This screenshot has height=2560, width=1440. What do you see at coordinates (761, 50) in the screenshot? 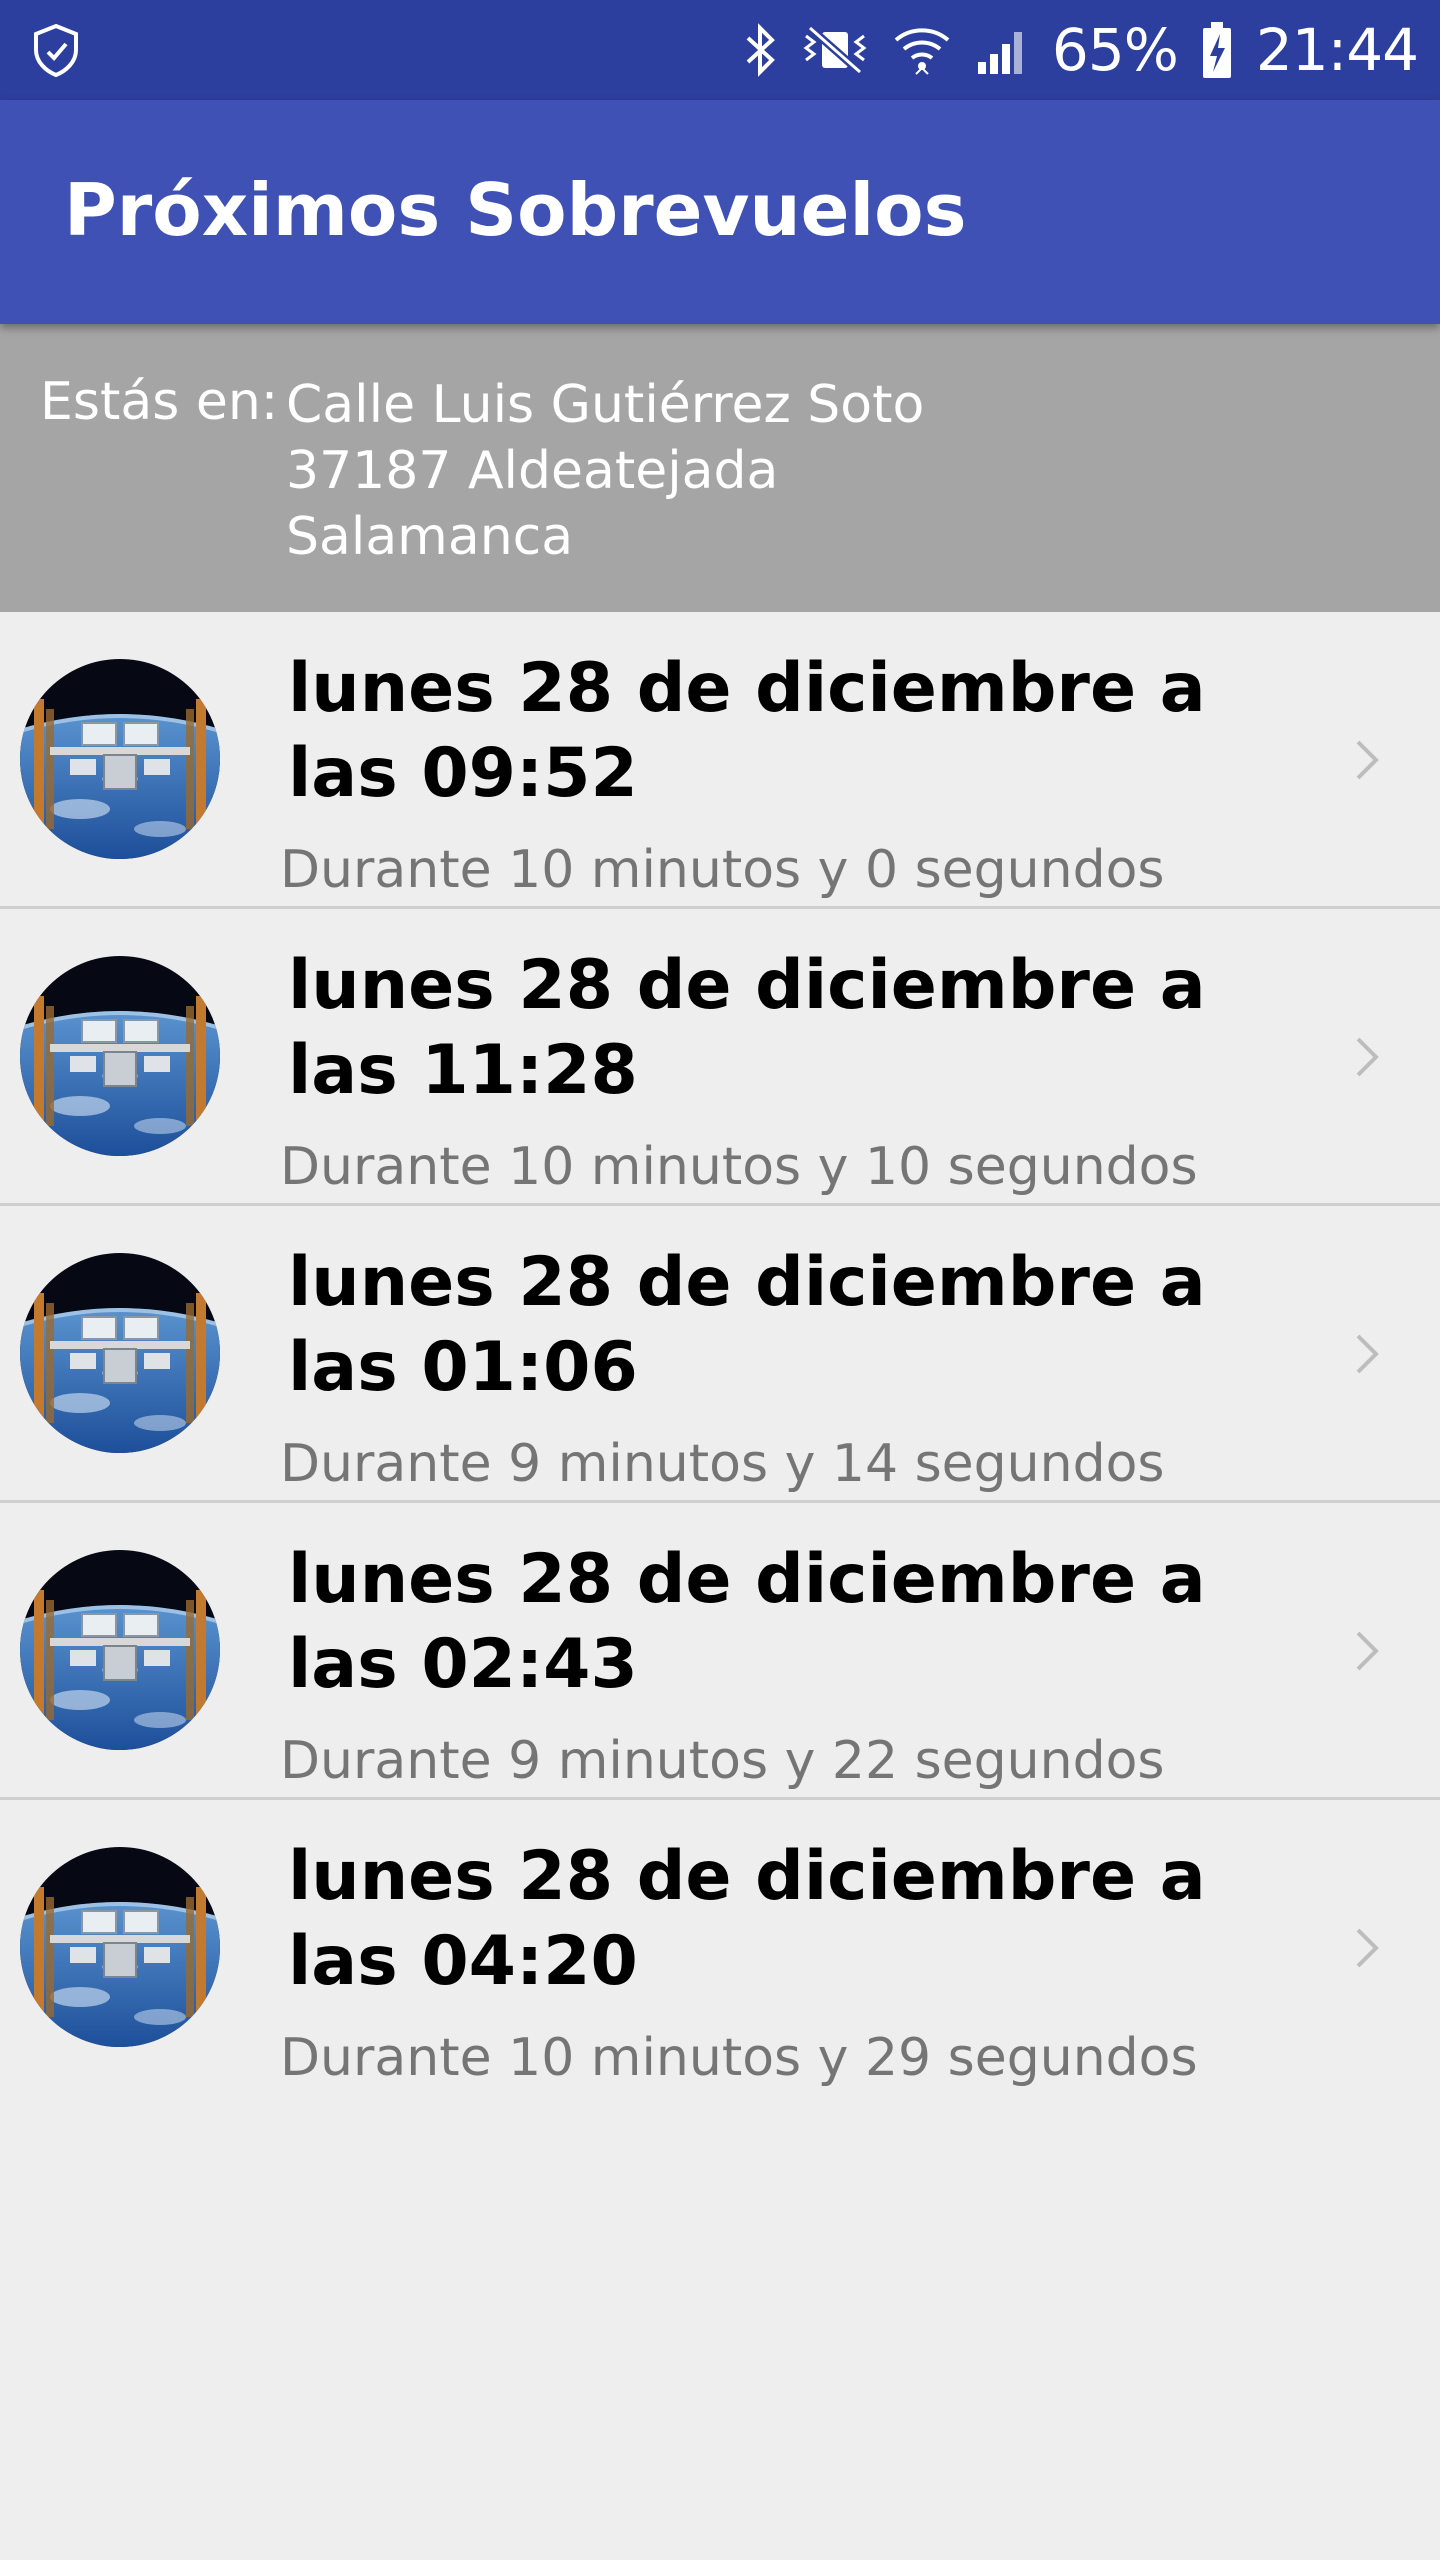
I see `bluetooth-icon` at bounding box center [761, 50].